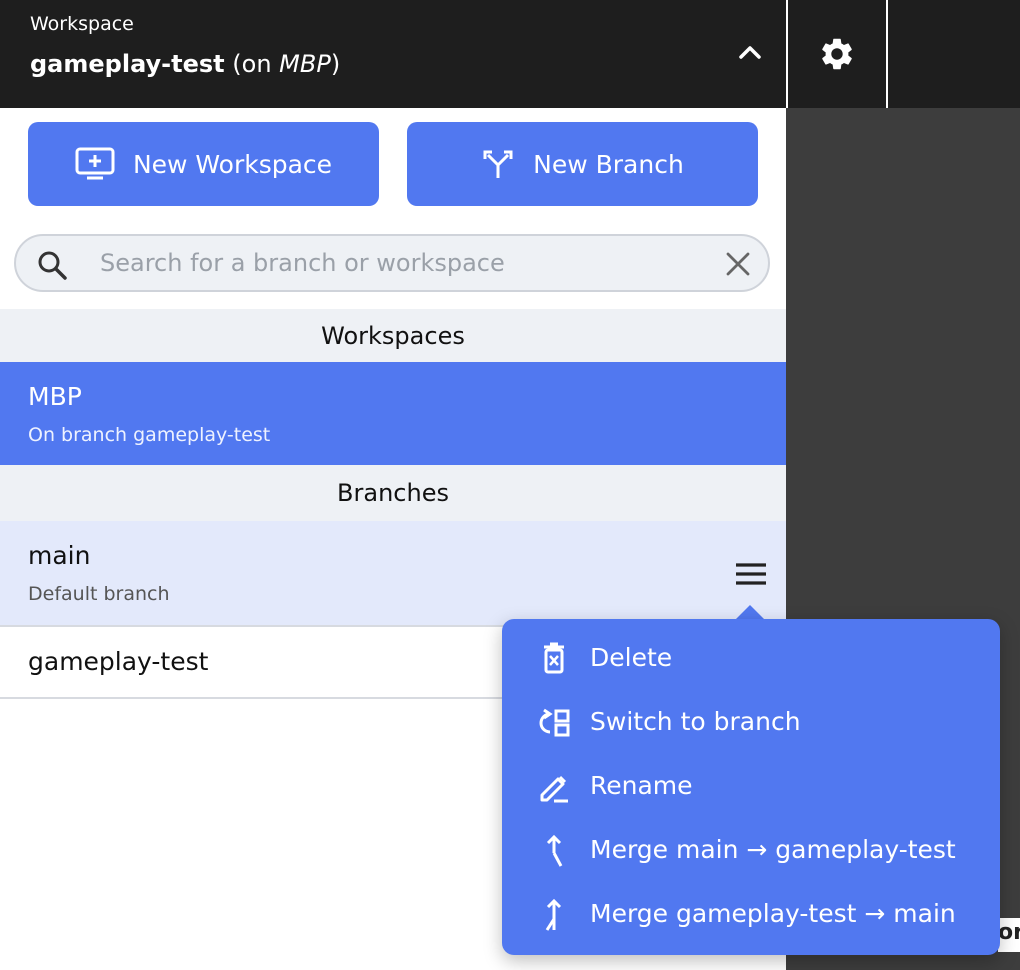 The image size is (1020, 970). I want to click on new-branch-button: New Branch, so click(582, 164).